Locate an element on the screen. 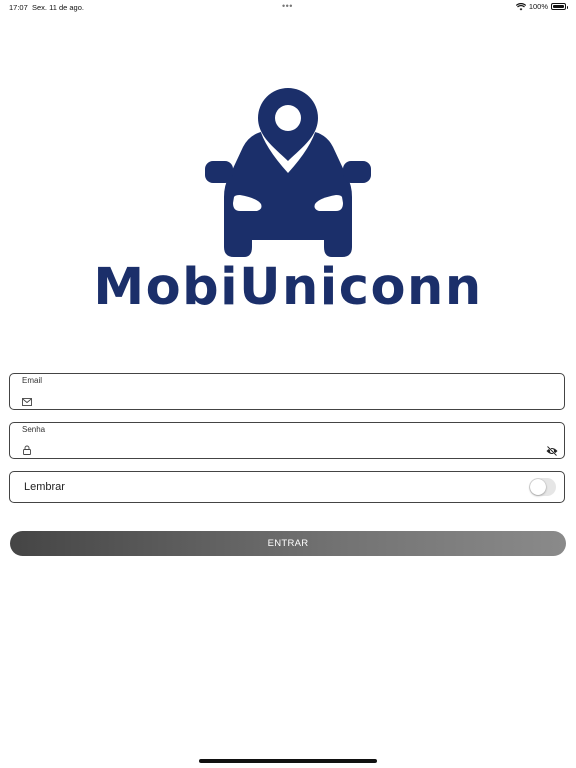 Image resolution: width=576 pixels, height=768 pixels. remember-label: Lembrar is located at coordinates (44, 487).